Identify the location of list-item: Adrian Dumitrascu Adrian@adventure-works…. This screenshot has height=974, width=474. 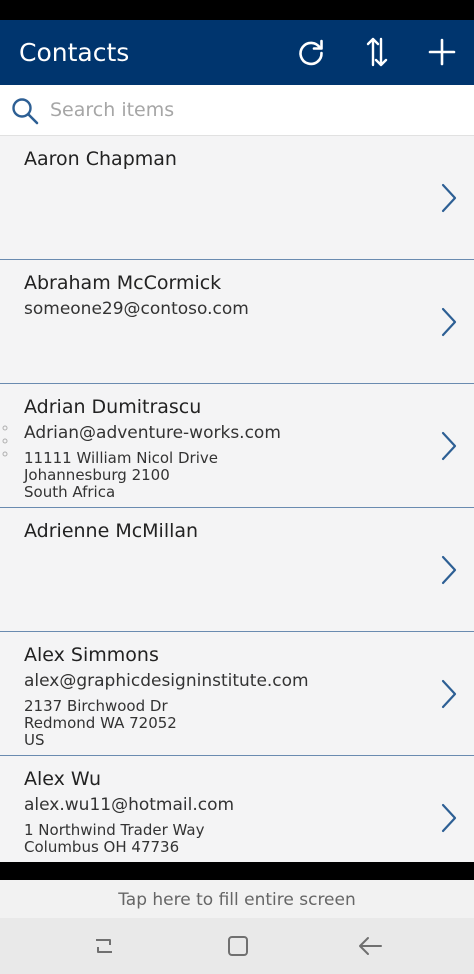
(237, 446).